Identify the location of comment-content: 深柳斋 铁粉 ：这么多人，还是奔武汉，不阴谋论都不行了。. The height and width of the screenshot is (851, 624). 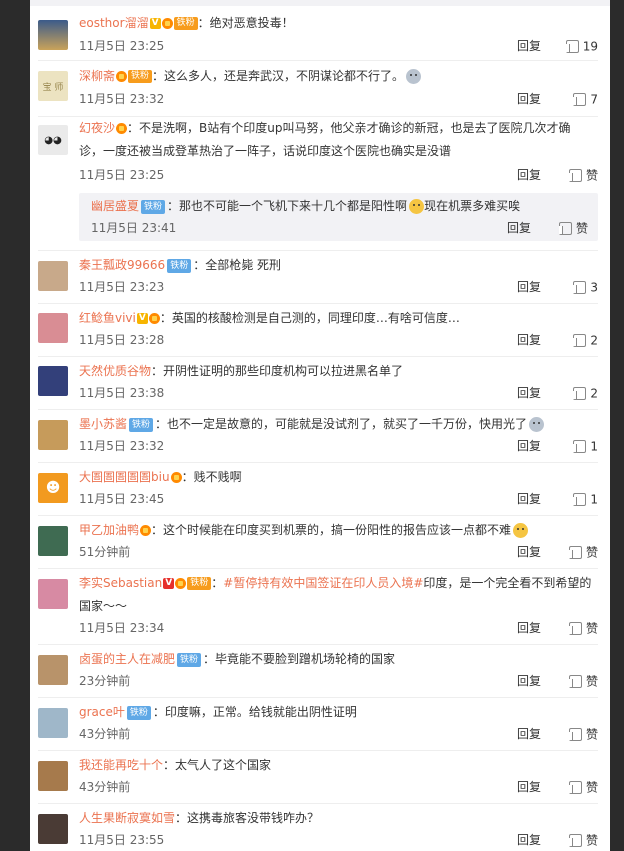
(338, 76).